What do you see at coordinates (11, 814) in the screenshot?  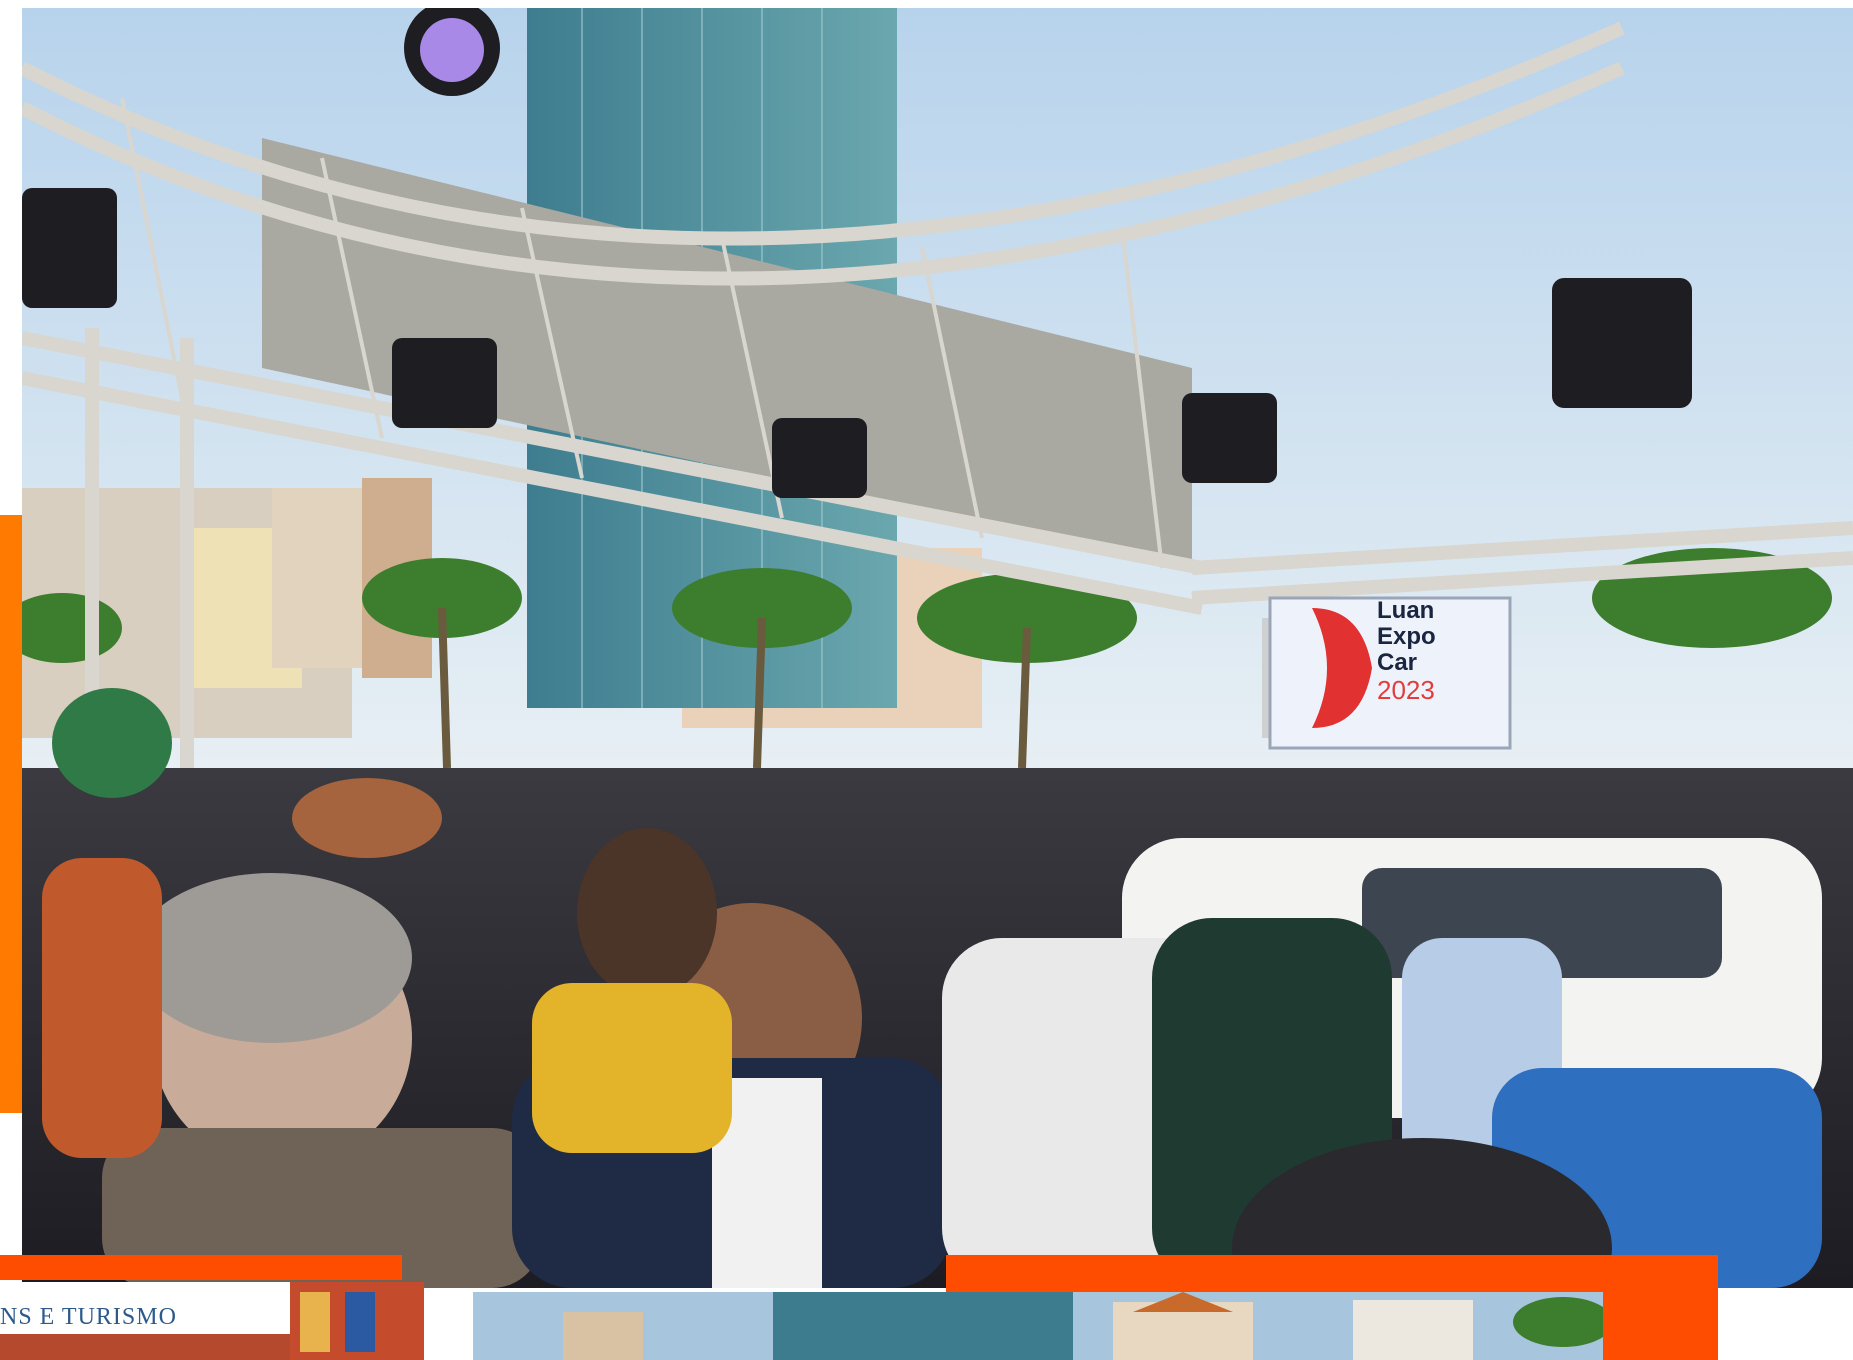 I see `left-orange-accent-bar` at bounding box center [11, 814].